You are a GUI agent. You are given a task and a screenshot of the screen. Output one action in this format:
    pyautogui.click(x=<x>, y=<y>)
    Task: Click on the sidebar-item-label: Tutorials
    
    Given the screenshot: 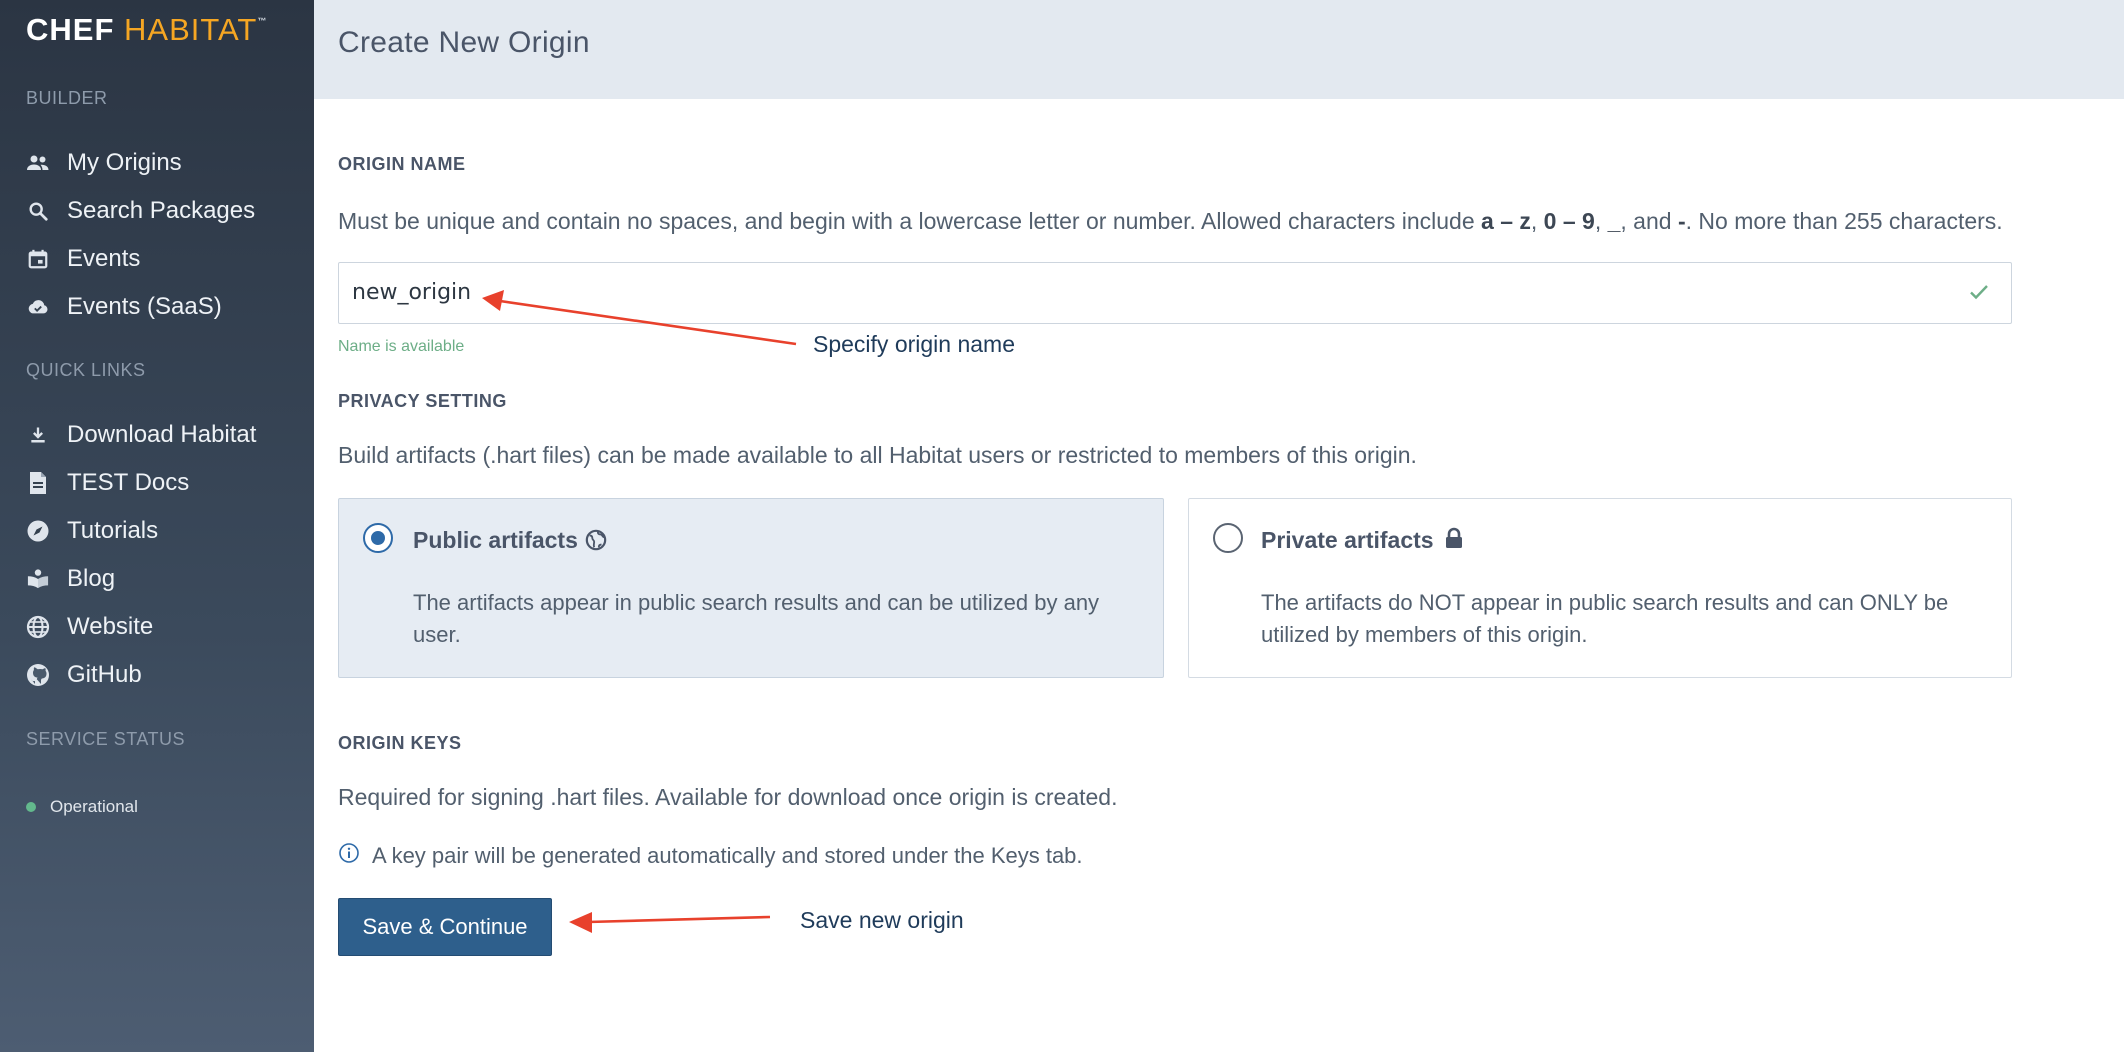 What is the action you would take?
    pyautogui.click(x=113, y=530)
    